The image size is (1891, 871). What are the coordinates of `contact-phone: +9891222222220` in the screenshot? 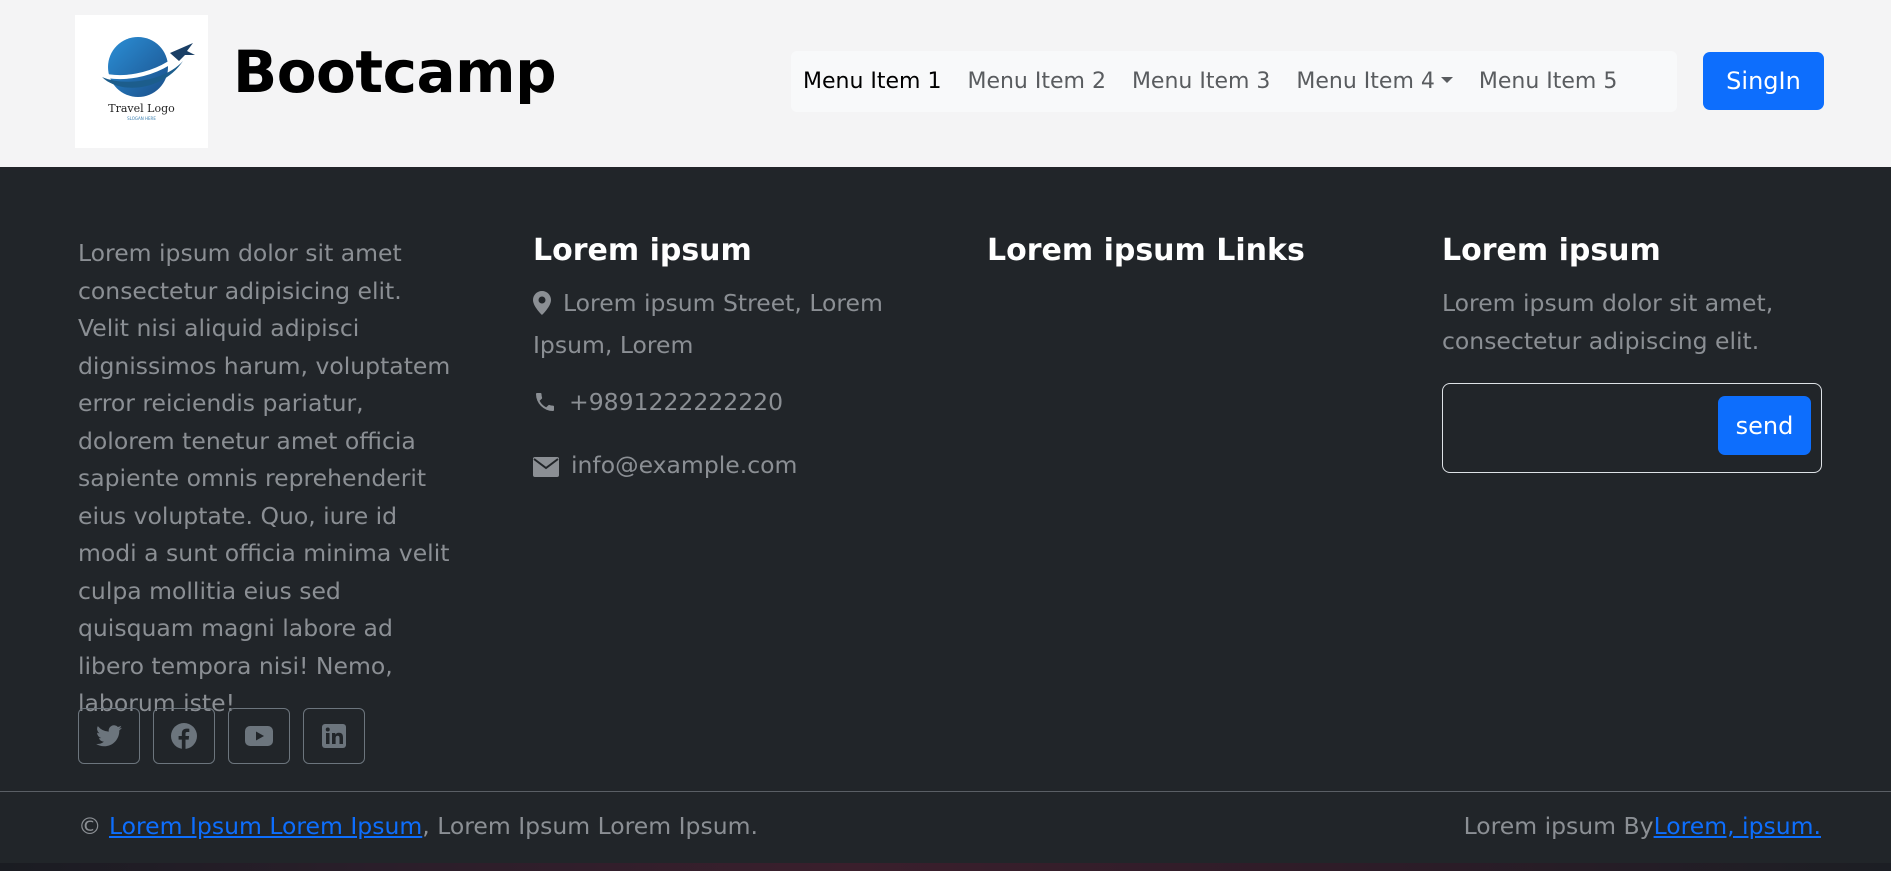 It's located at (658, 405).